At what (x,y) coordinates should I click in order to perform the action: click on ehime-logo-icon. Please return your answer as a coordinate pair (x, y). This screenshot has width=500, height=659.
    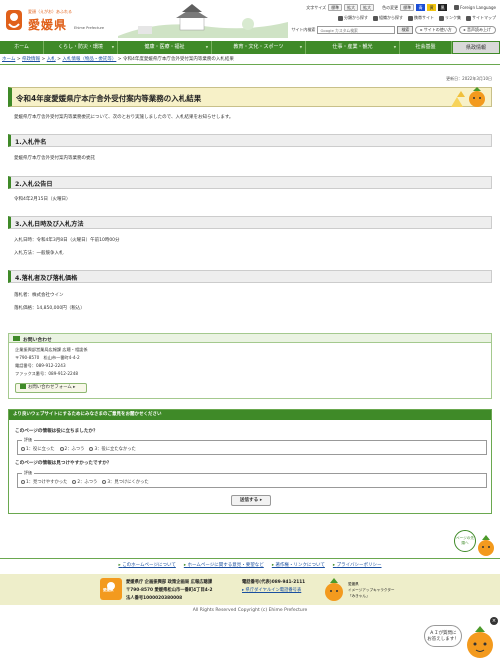
    Looking at the image, I should click on (14, 20).